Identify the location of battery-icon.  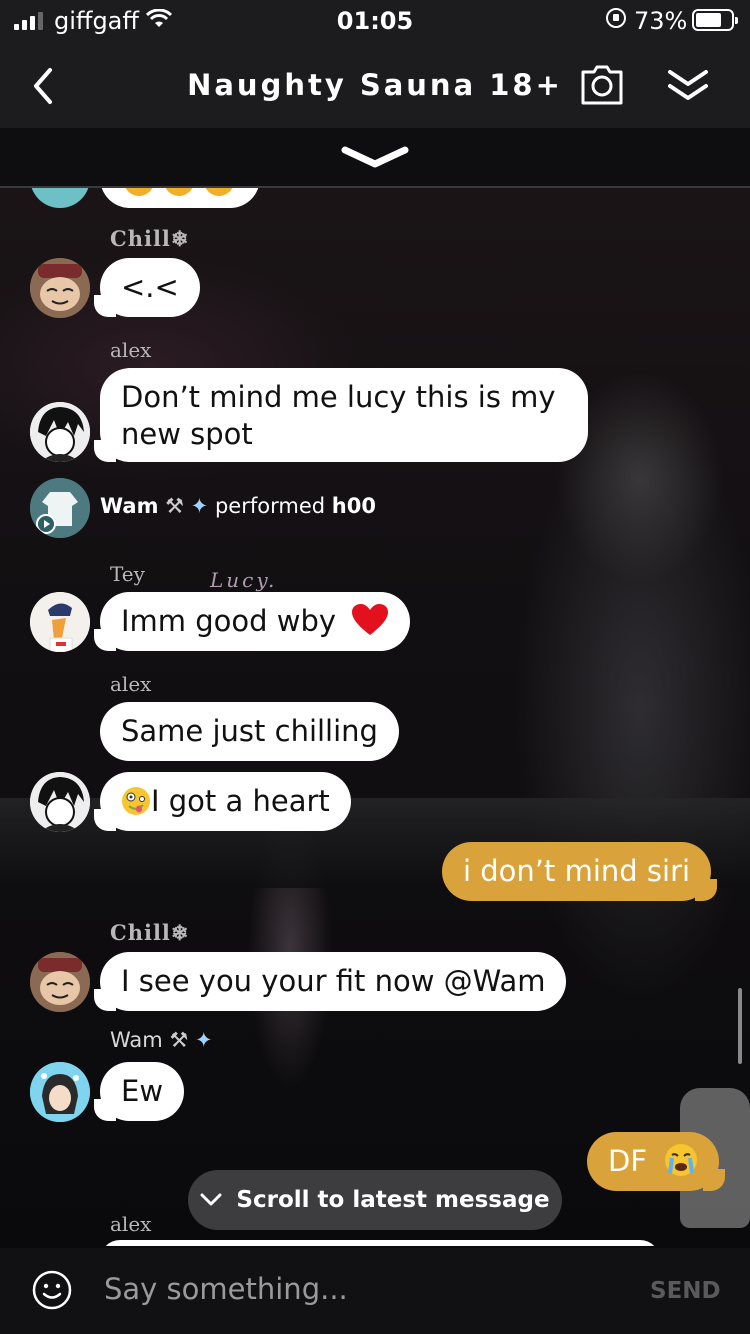
(715, 20).